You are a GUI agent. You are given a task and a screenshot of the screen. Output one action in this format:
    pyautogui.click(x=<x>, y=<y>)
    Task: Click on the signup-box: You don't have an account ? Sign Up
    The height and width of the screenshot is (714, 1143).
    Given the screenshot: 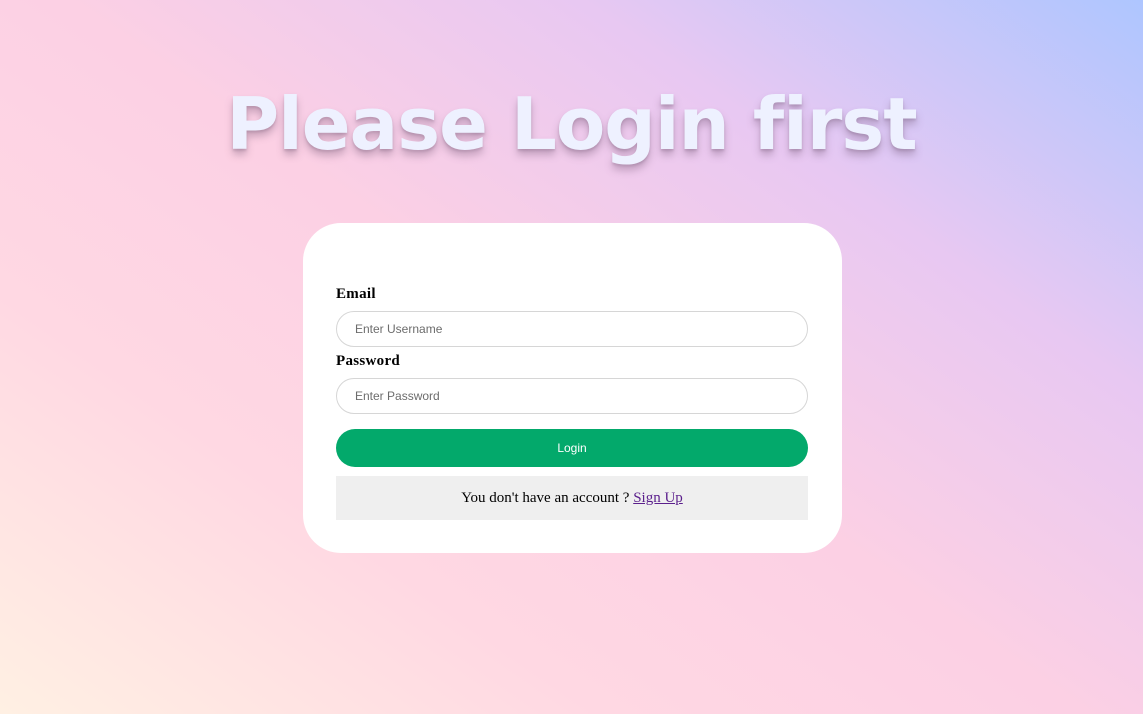 What is the action you would take?
    pyautogui.click(x=572, y=498)
    